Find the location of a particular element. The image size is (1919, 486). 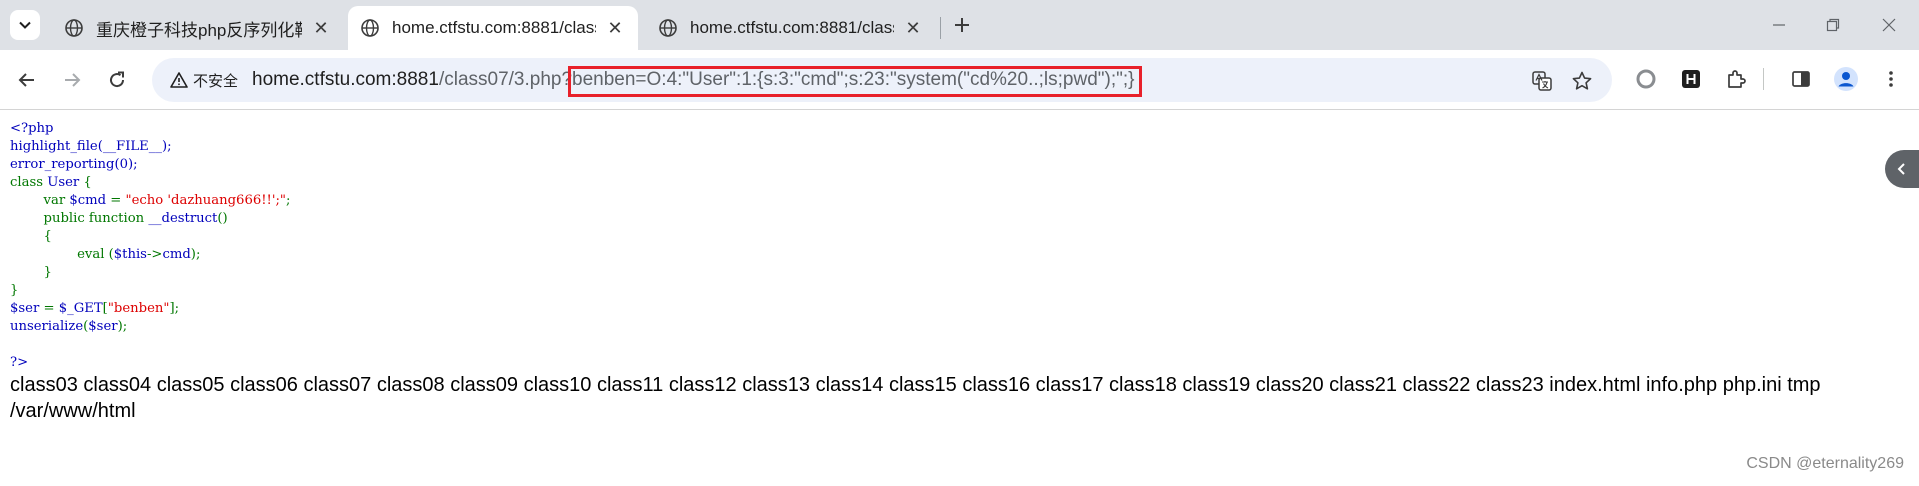

chevron-left-icon is located at coordinates (1901, 169).